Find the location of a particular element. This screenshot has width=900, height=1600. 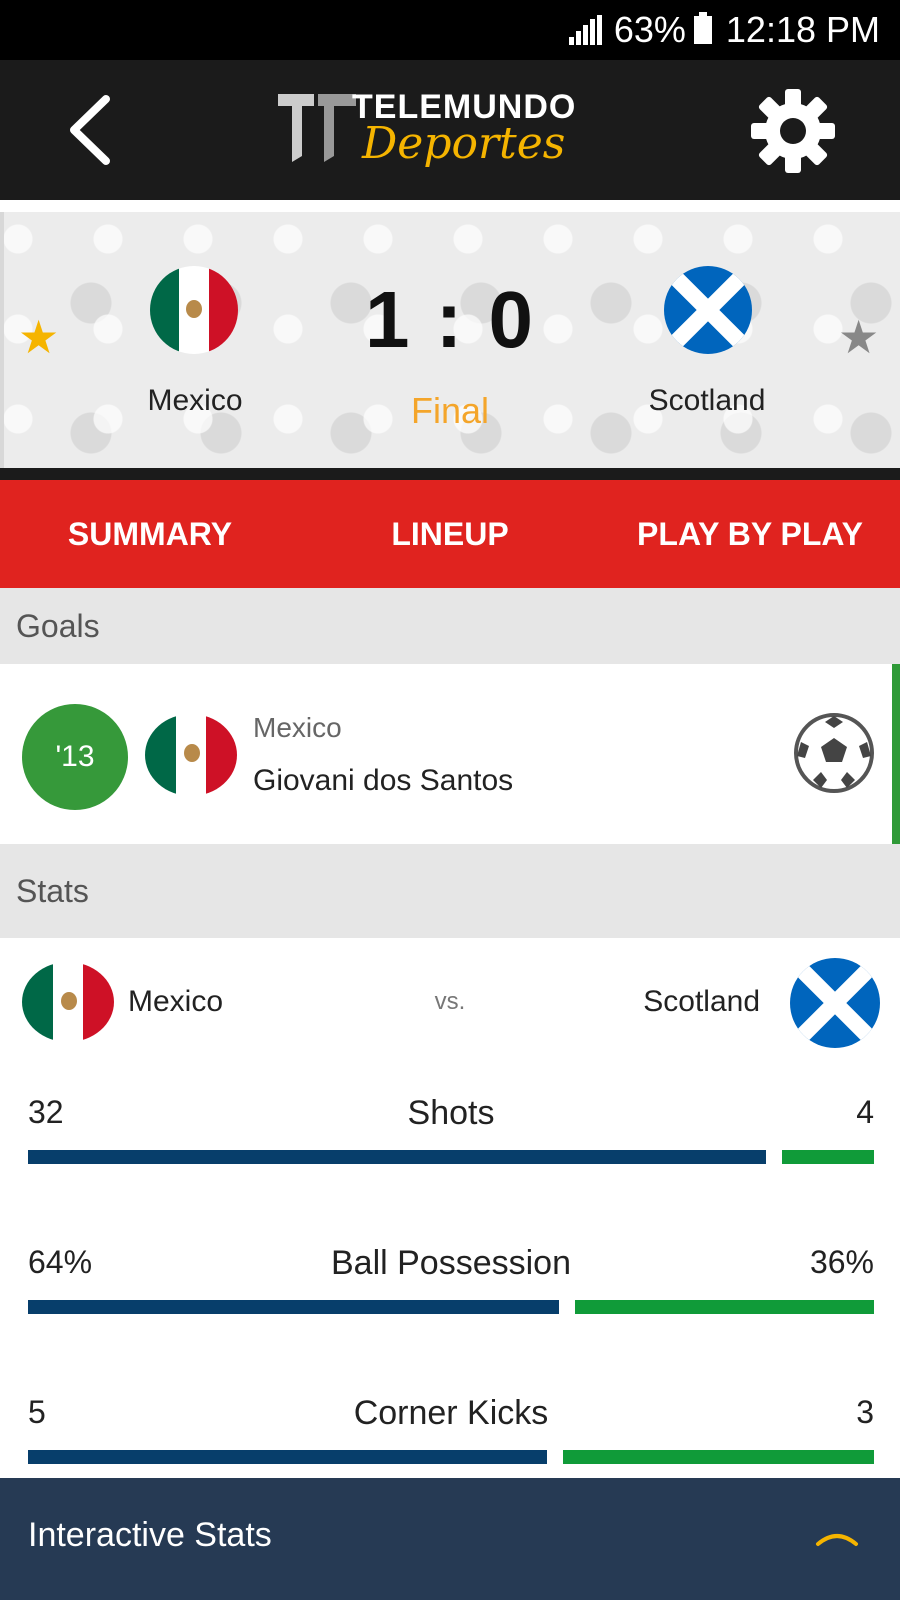

away-team-name: Scotland is located at coordinates (707, 400).